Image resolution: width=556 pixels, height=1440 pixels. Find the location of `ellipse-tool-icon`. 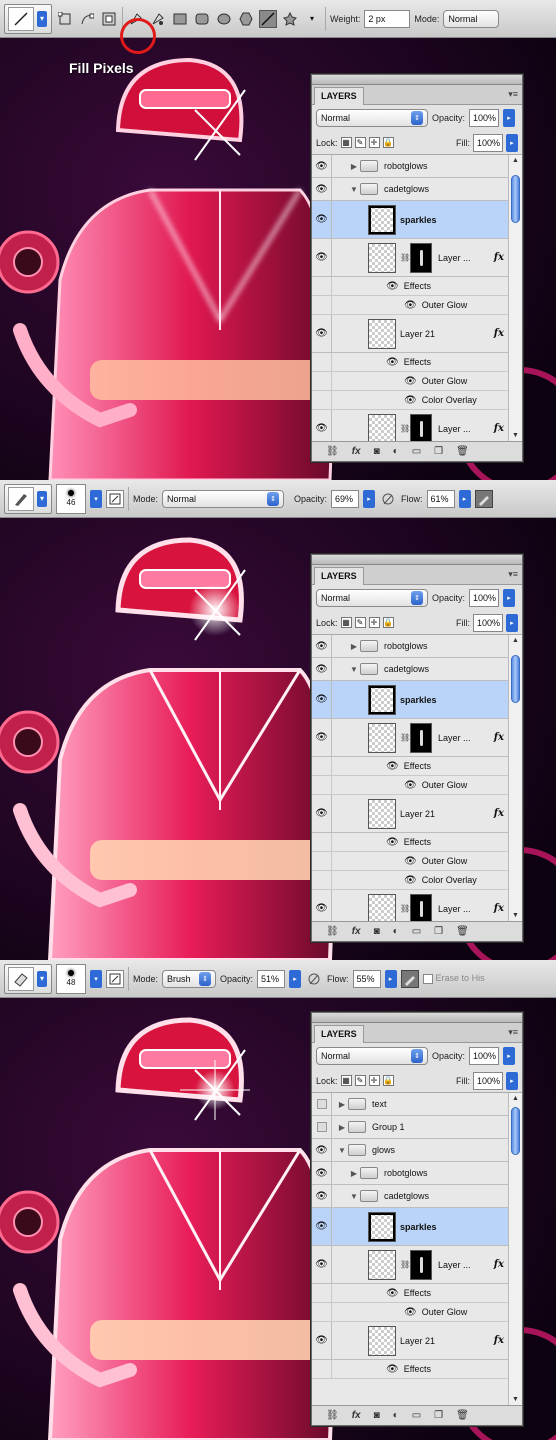

ellipse-tool-icon is located at coordinates (224, 19).